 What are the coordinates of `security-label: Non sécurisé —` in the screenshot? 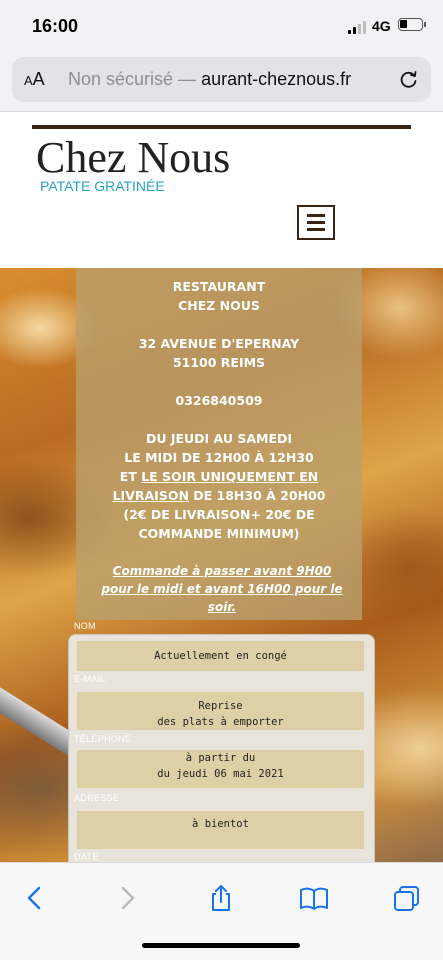 It's located at (135, 79).